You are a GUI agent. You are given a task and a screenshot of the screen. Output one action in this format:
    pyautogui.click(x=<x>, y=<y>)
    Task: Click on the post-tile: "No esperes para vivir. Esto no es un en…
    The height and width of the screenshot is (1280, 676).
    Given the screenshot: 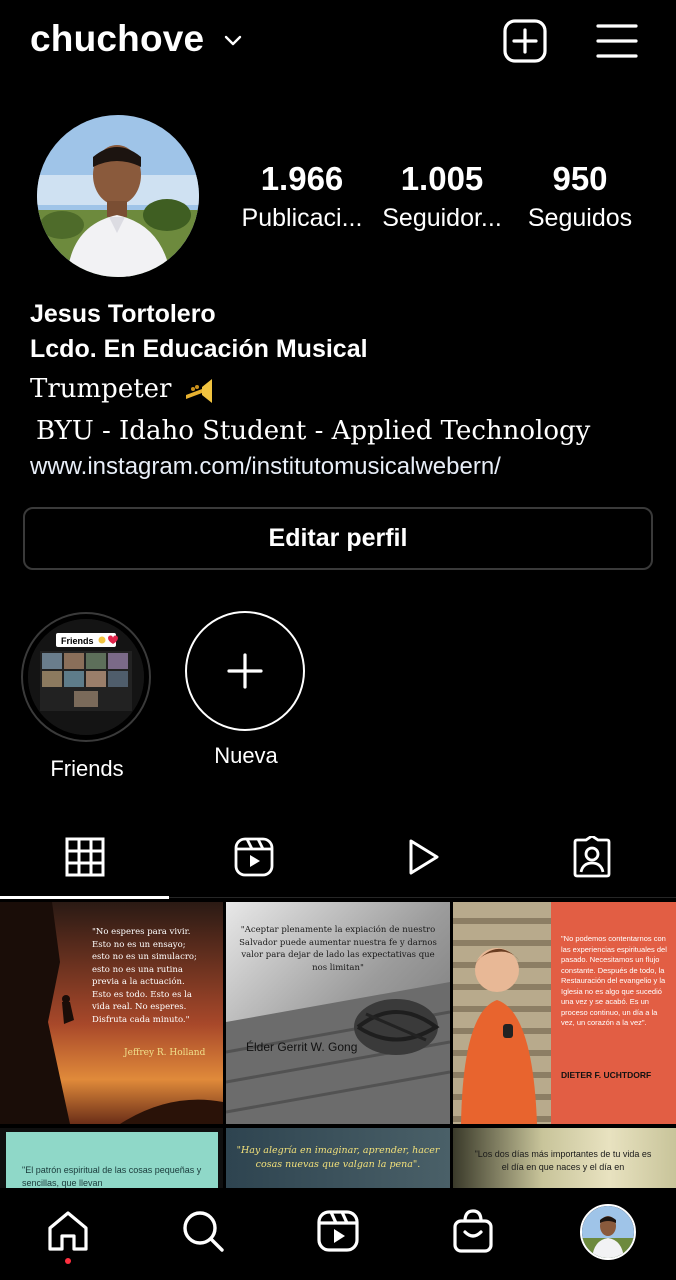 What is the action you would take?
    pyautogui.click(x=111, y=1013)
    